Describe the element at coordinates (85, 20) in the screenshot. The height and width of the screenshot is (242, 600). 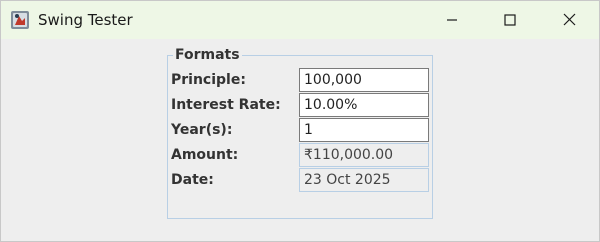
I see `window-title: Swing Tester` at that location.